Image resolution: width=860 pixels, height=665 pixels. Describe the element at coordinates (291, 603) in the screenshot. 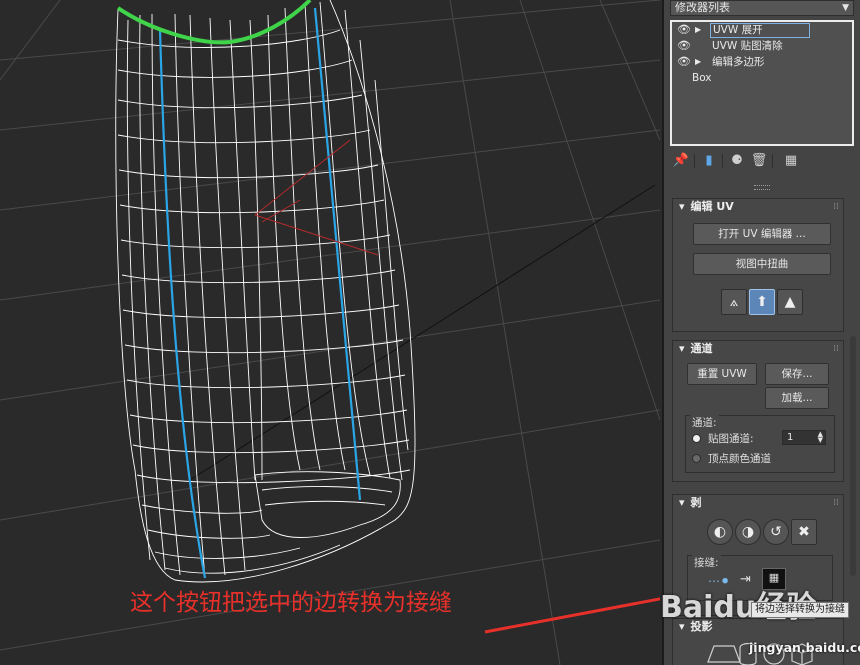

I see `annotation-caption: 这个按钮把选中的边转换为接缝` at that location.